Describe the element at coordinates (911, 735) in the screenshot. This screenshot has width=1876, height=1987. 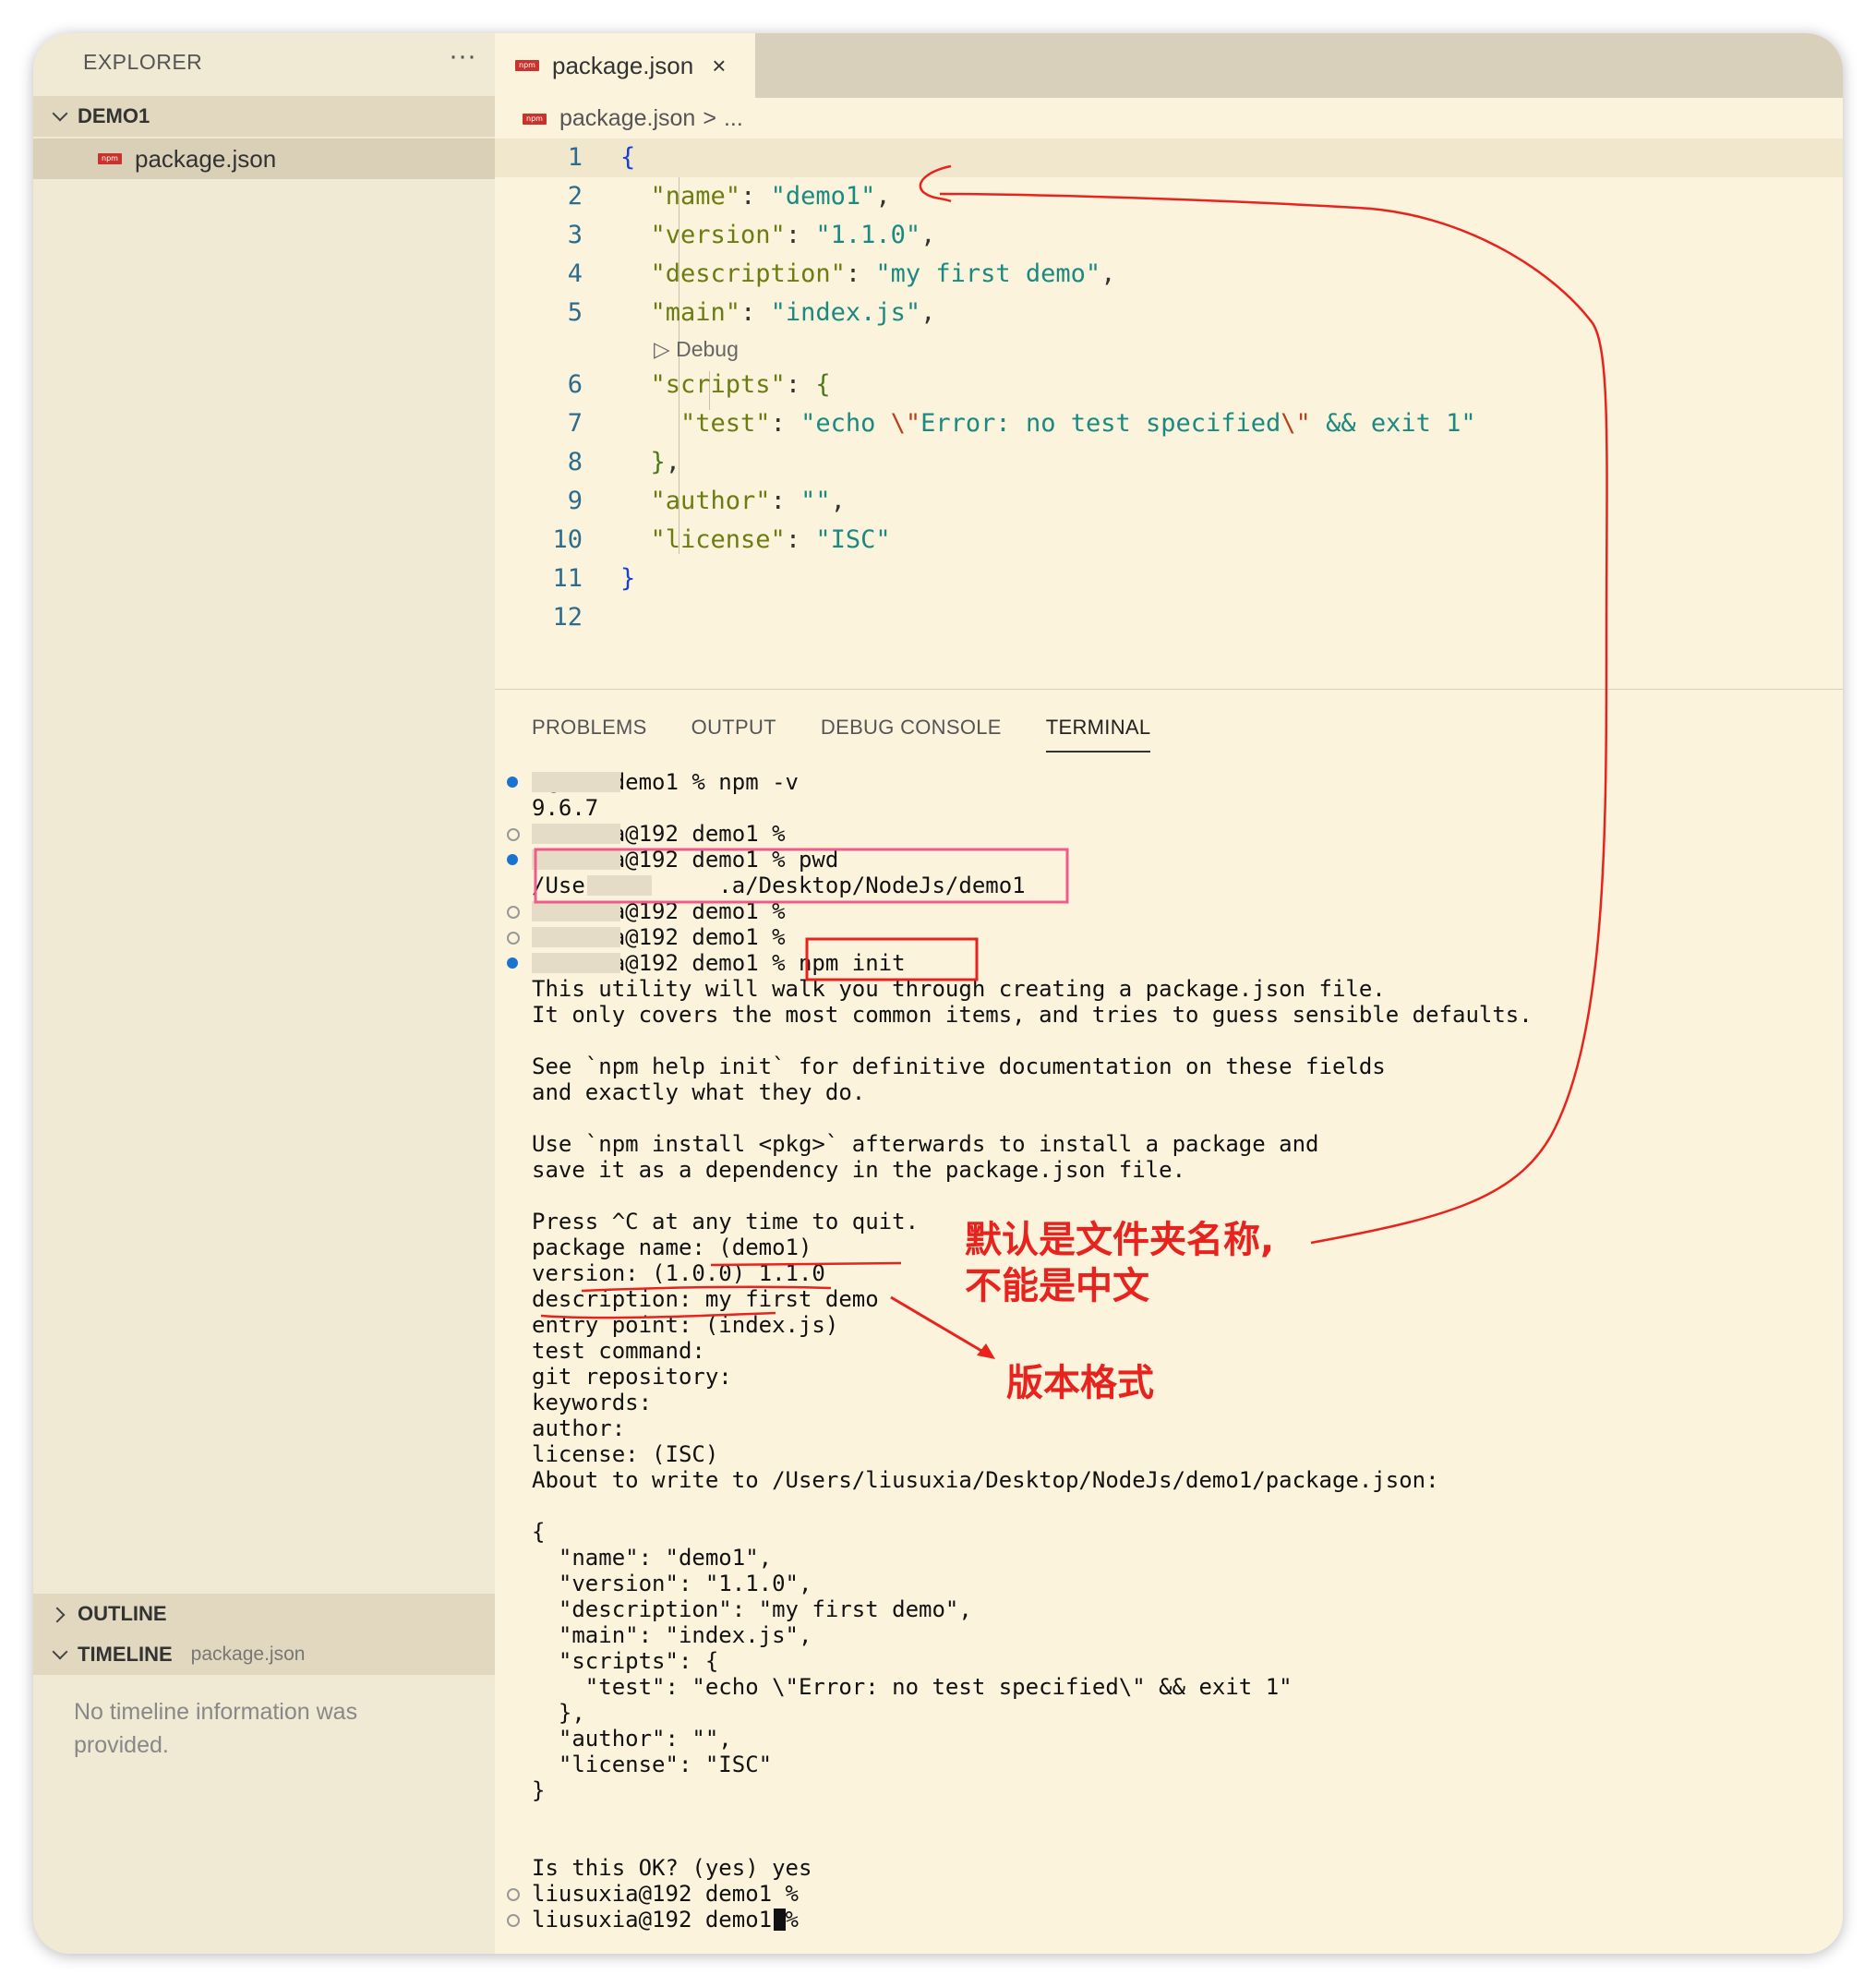
I see `tab-debug-console: DEBUG CONSOLE` at that location.